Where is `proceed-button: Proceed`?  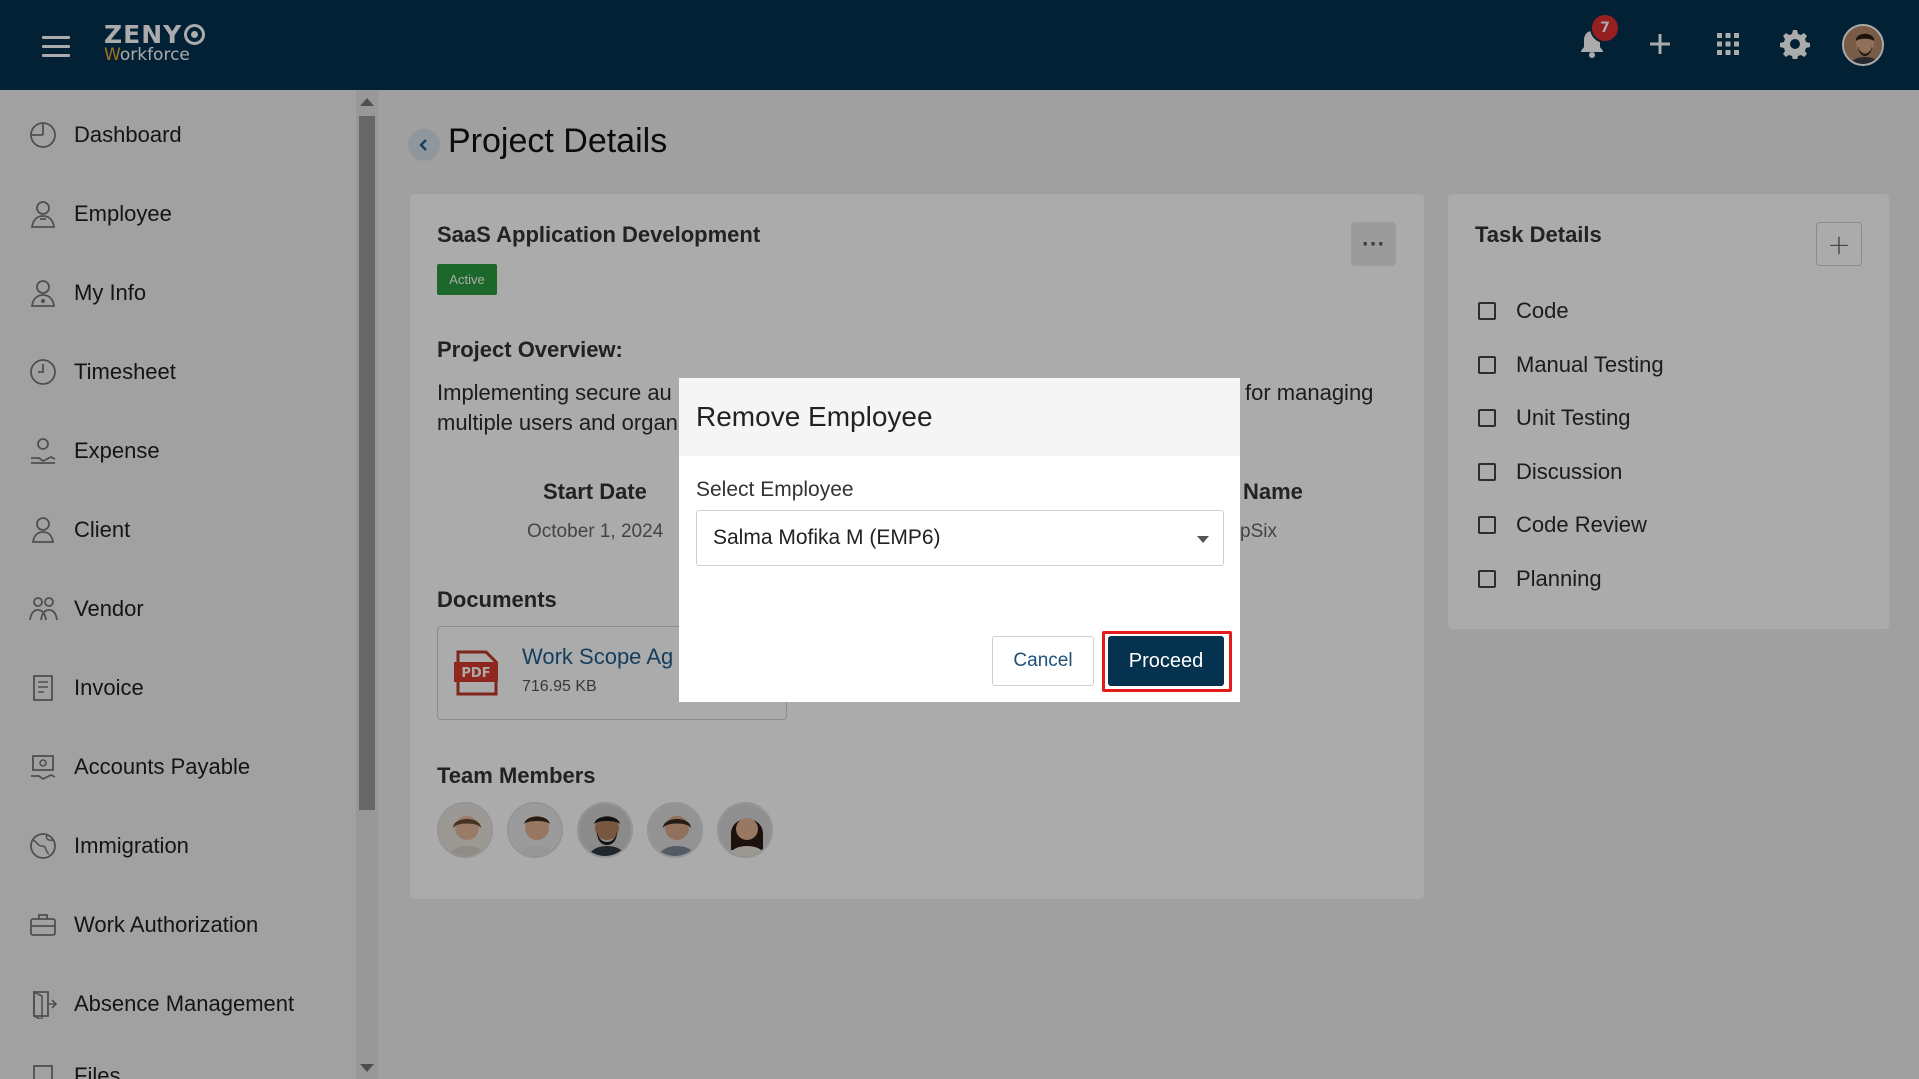
proceed-button: Proceed is located at coordinates (1166, 661).